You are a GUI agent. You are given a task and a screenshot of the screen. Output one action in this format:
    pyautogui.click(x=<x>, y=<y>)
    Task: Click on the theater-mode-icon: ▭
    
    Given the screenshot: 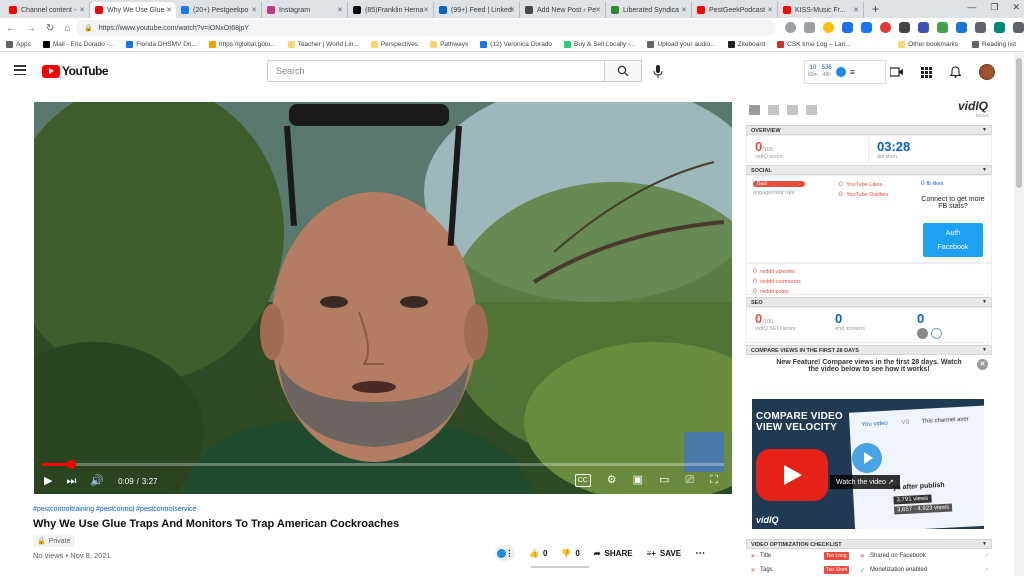 What is the action you would take?
    pyautogui.click(x=664, y=480)
    